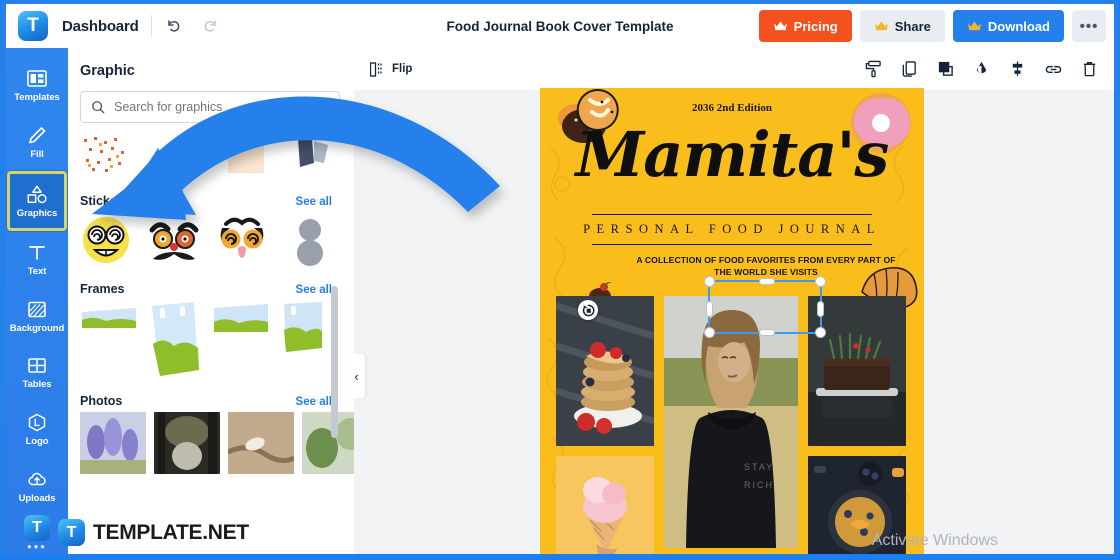 Image resolution: width=1120 pixels, height=560 pixels. Describe the element at coordinates (328, 443) in the screenshot. I see `panel-photo-leaf` at that location.